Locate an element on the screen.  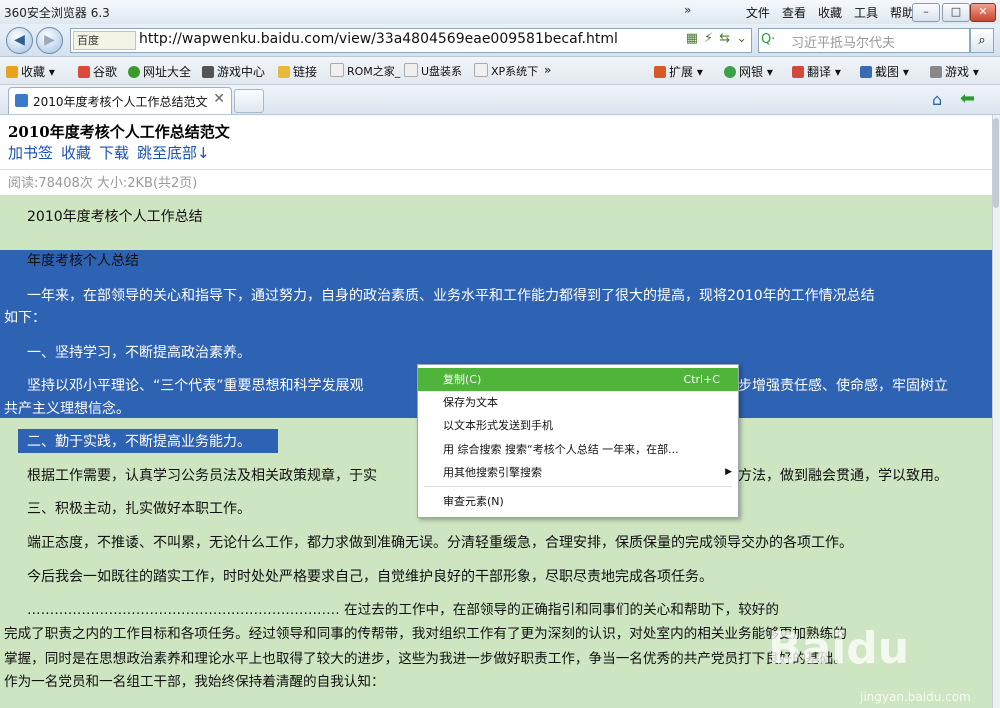
toolbar-translate: 翻译 ▾ is located at coordinates (816, 71).